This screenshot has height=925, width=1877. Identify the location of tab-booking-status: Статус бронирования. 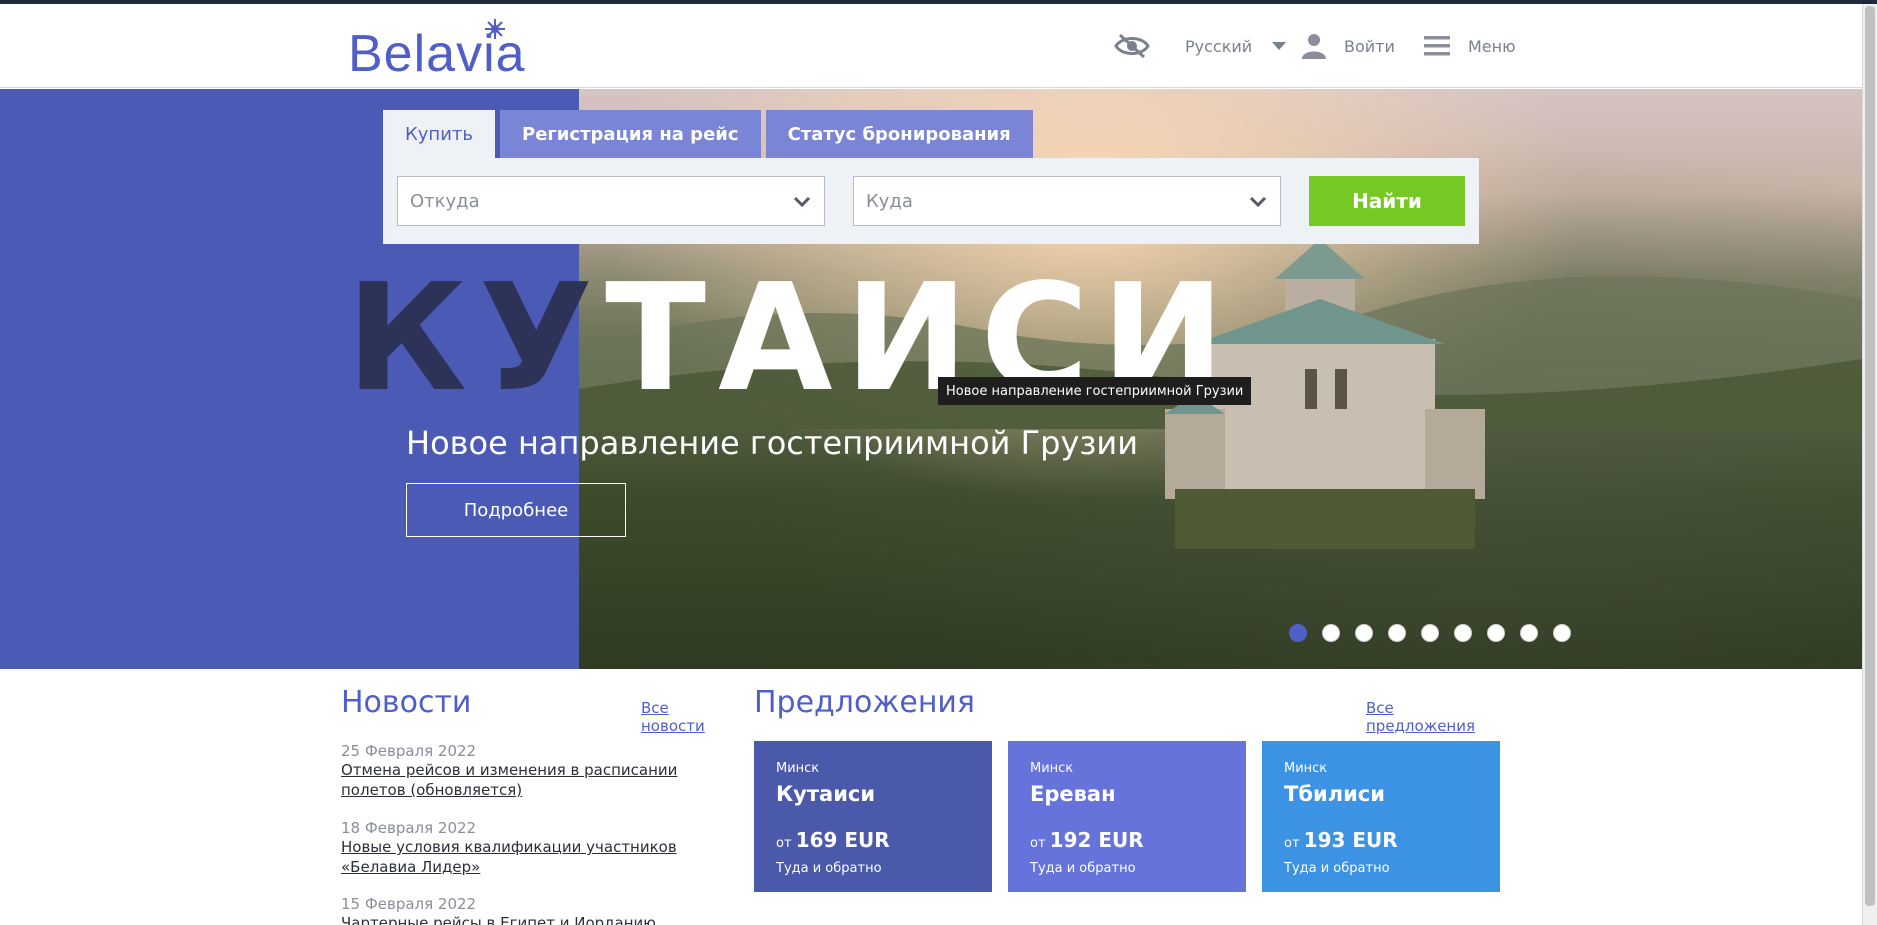
(899, 134).